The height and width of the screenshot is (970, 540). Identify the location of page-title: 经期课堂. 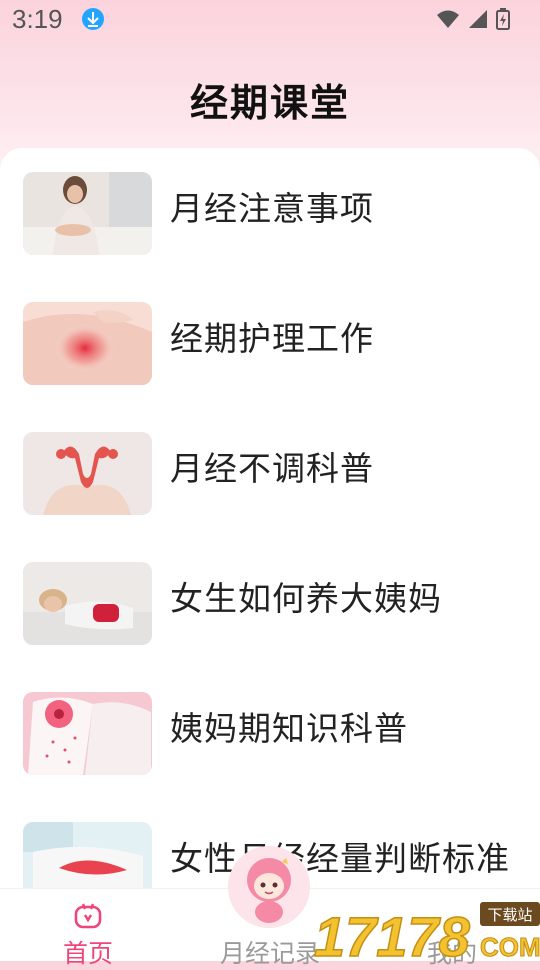
(269, 103).